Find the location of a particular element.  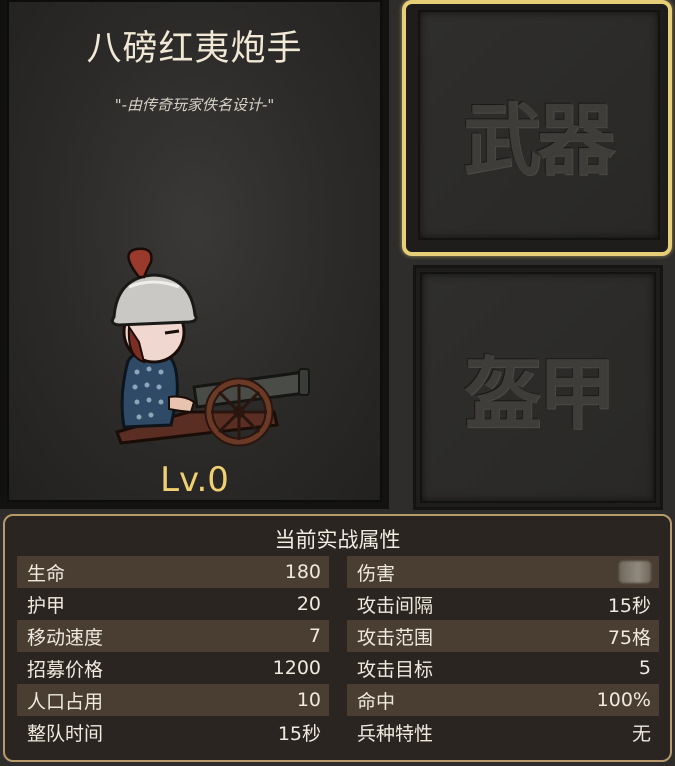

stat-row-accuracy: 命中 100% is located at coordinates (503, 700).